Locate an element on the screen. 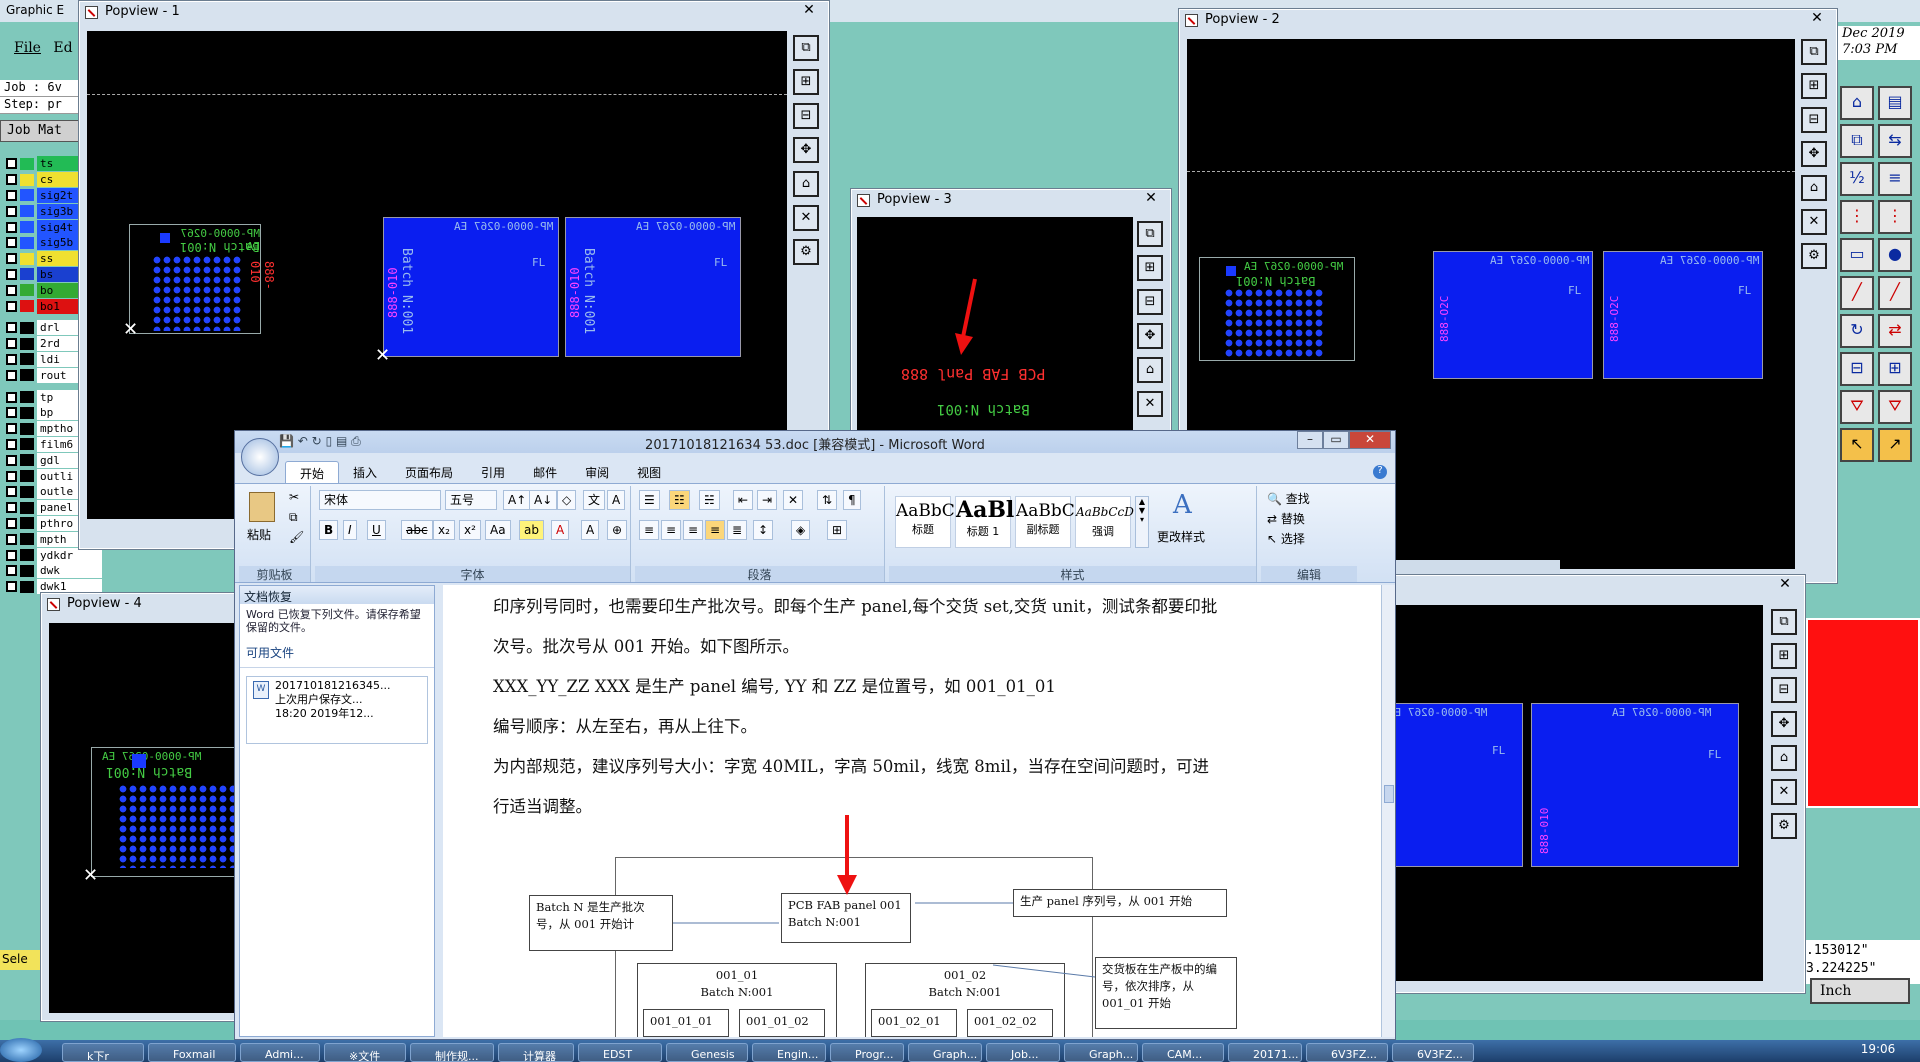  home-tool-icon: ⌂ is located at coordinates (1857, 103).